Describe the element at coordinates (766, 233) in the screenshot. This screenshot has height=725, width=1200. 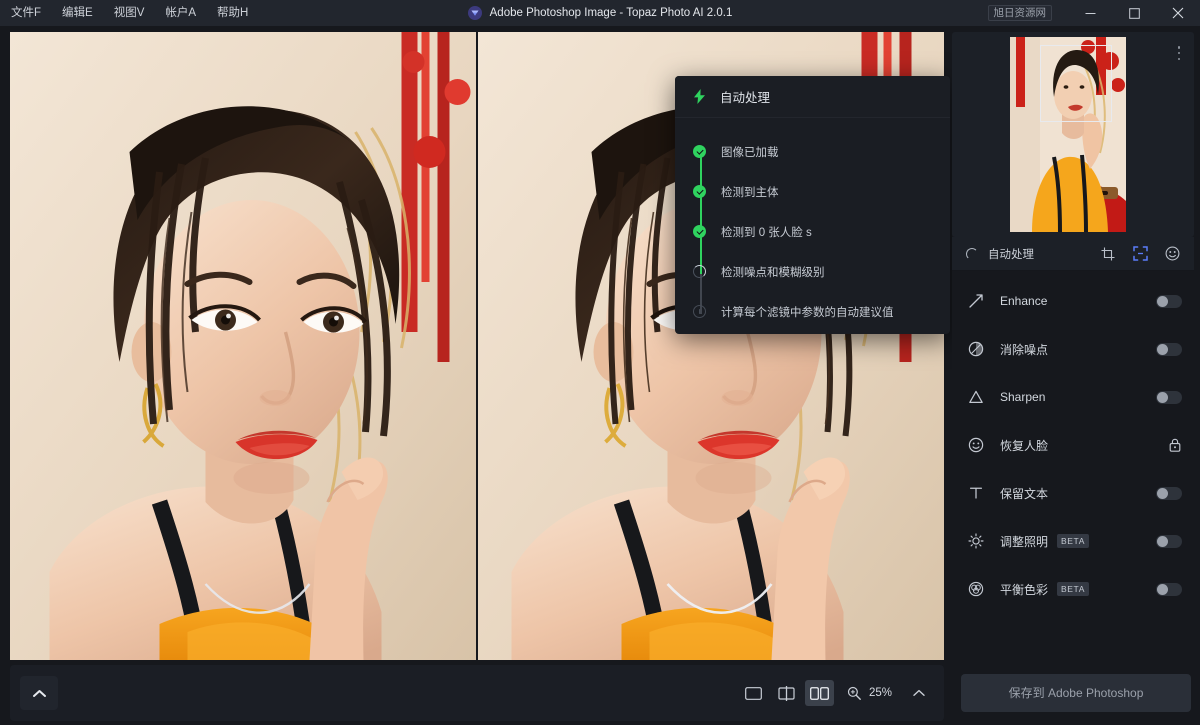
I see `step-label: 检测到 0 张人脸 s` at that location.